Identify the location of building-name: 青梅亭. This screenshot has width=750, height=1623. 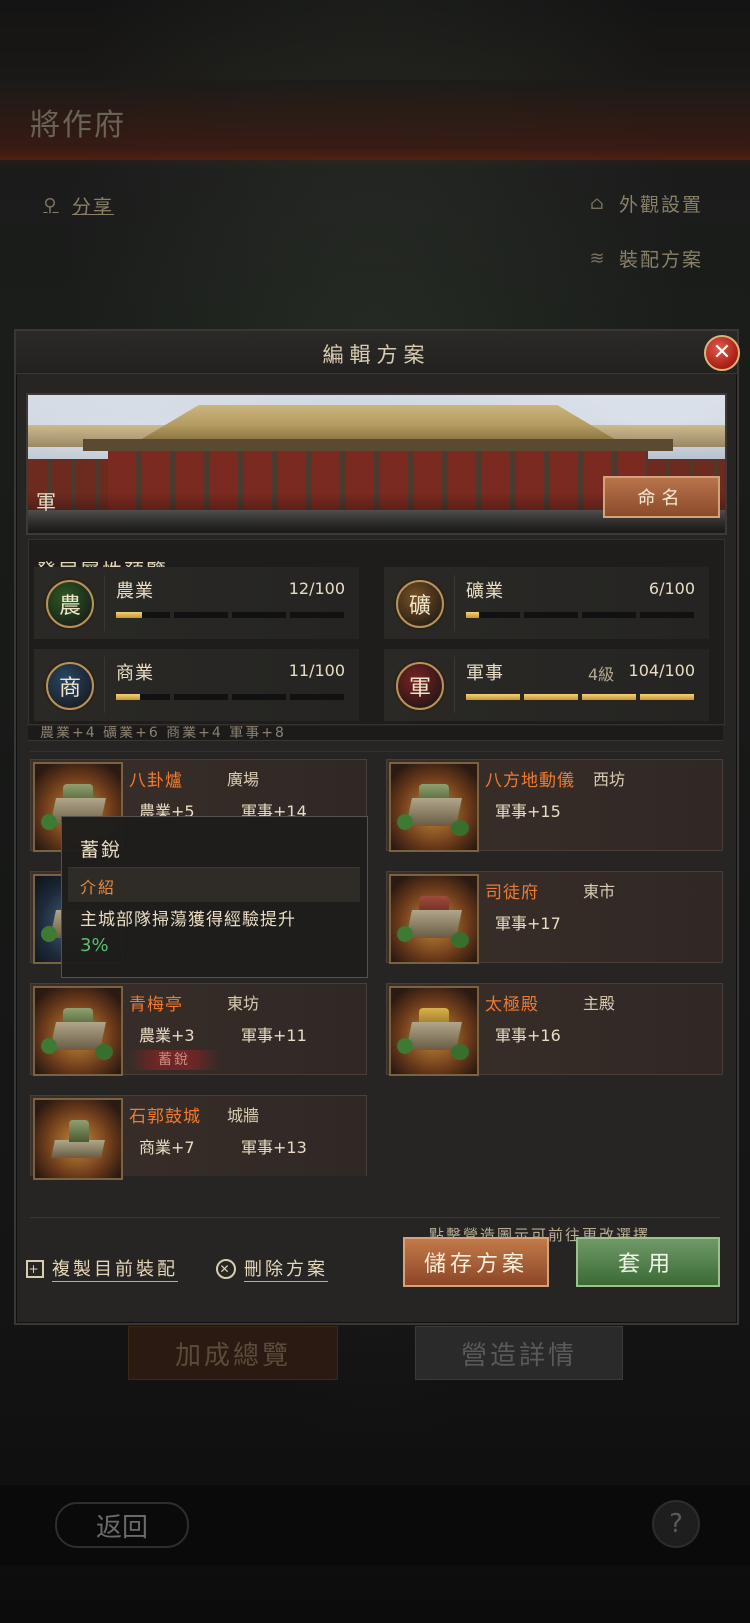
(156, 1005).